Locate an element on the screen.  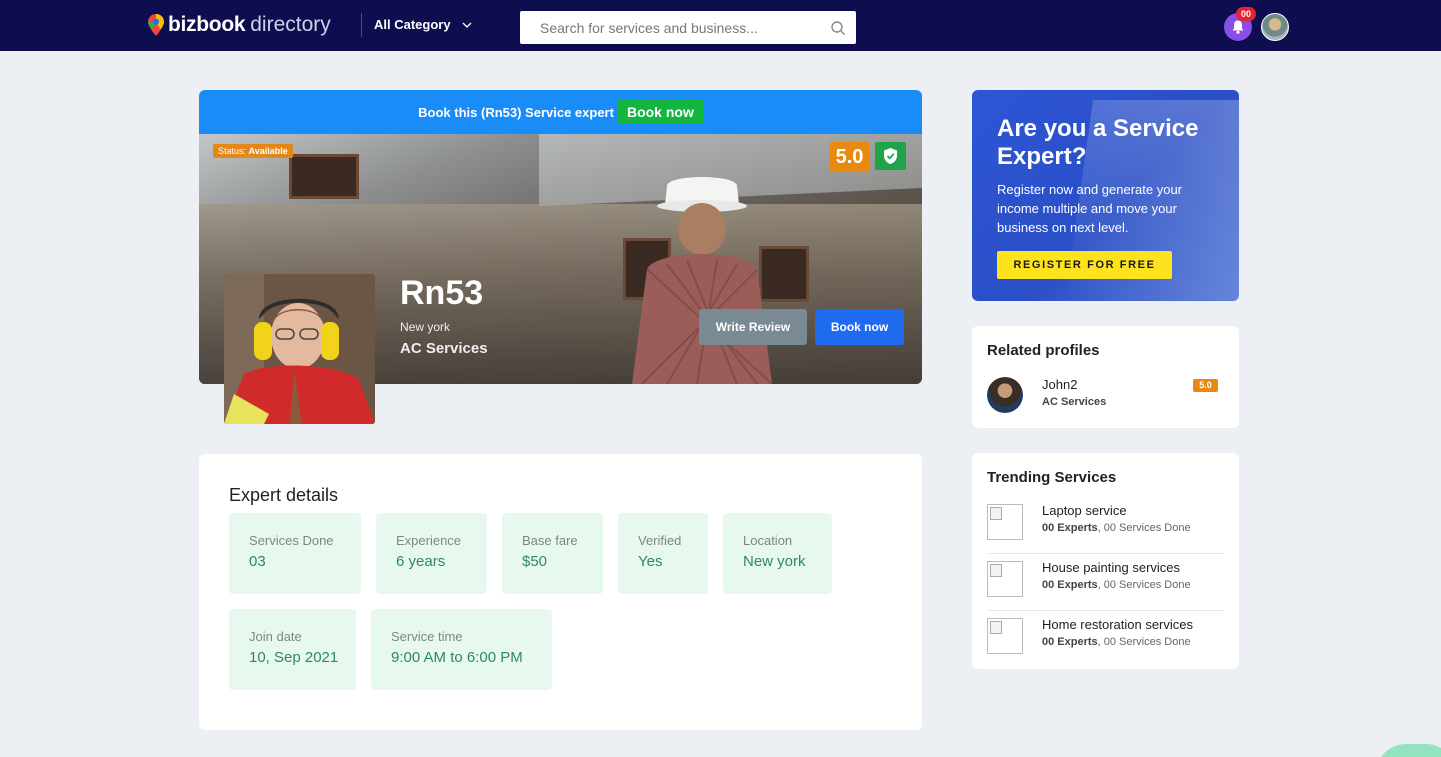
booking-banner: Book this (Rn53) Service expert Book now is located at coordinates (560, 112).